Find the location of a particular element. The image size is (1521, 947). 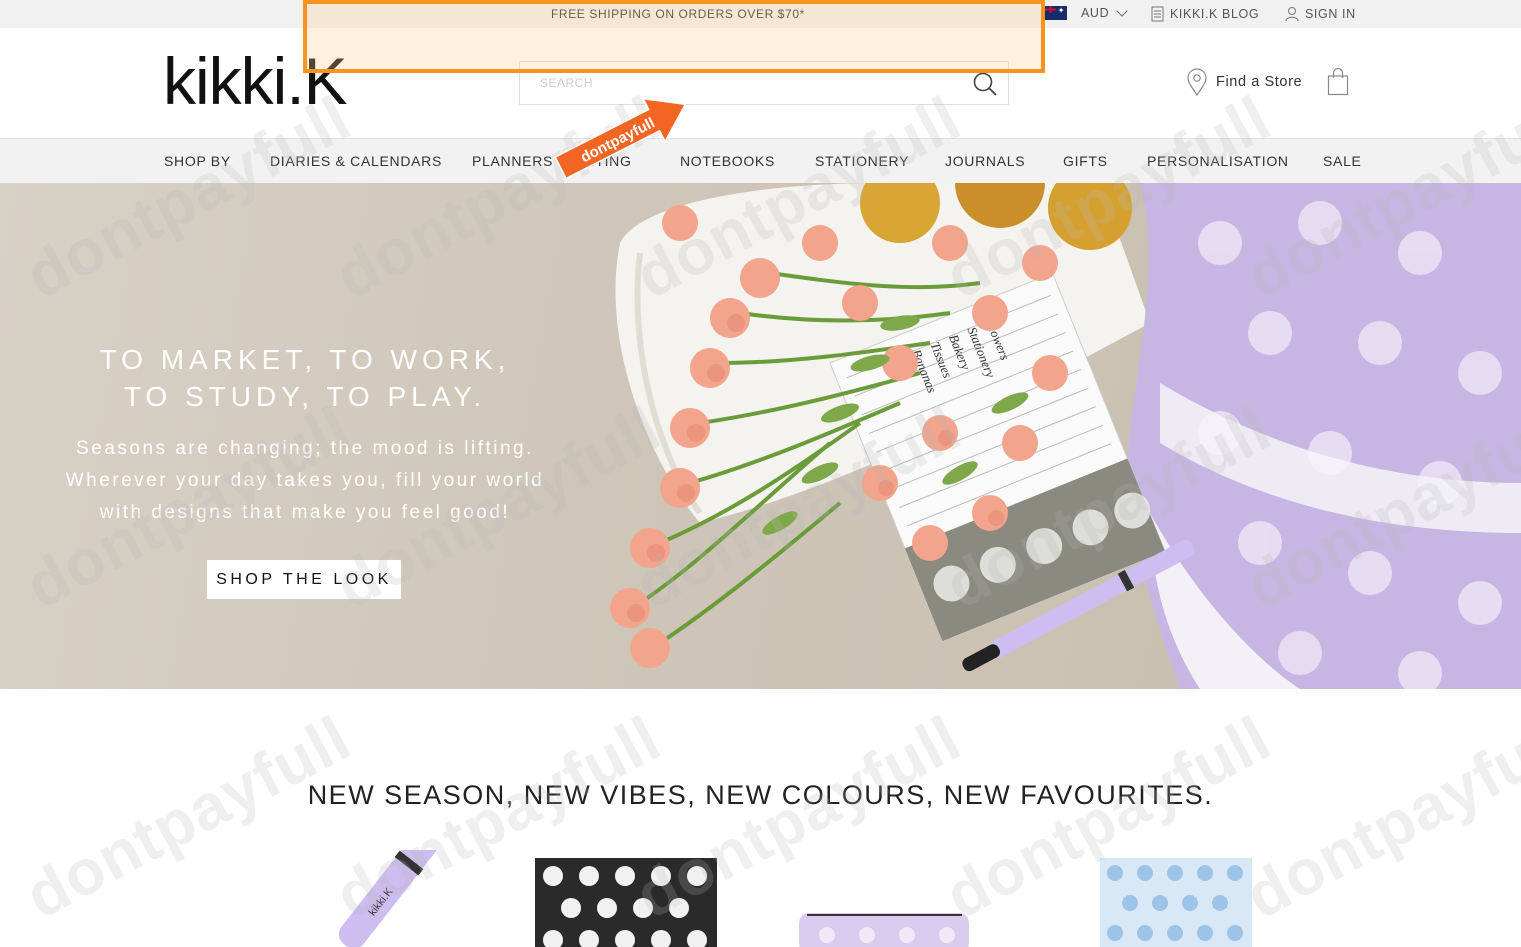

nav-item-shop-by: SHOP BY is located at coordinates (197, 161).